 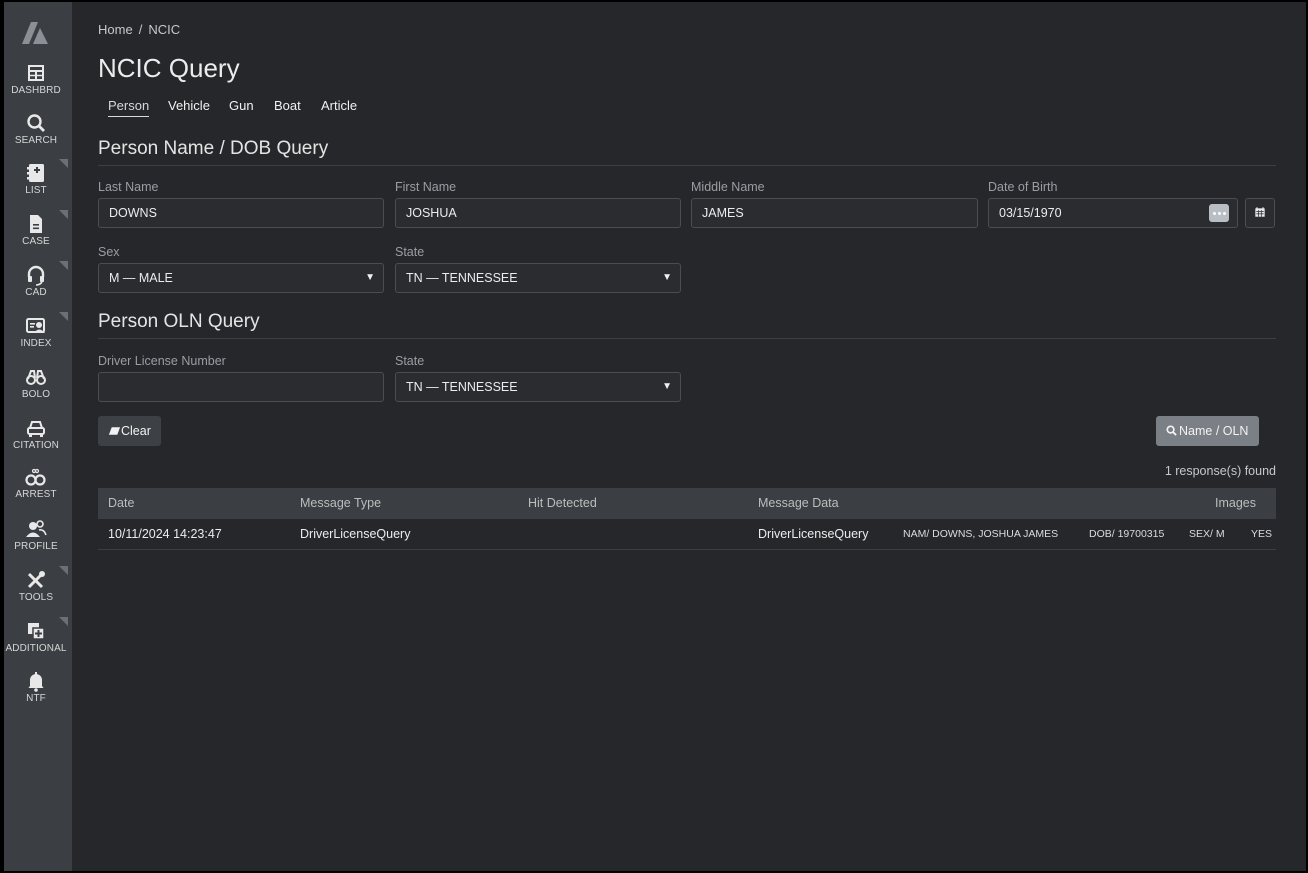 I want to click on sidebar-item-tools: TOOLS, so click(x=36, y=591).